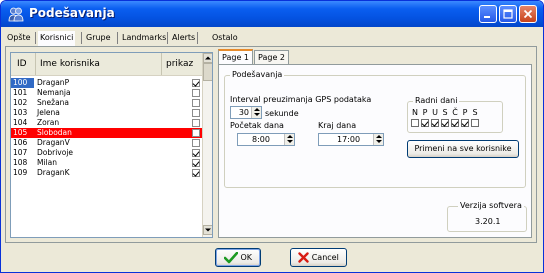 Image resolution: width=544 pixels, height=273 pixels. Describe the element at coordinates (20, 162) in the screenshot. I see `row-id: 108` at that location.